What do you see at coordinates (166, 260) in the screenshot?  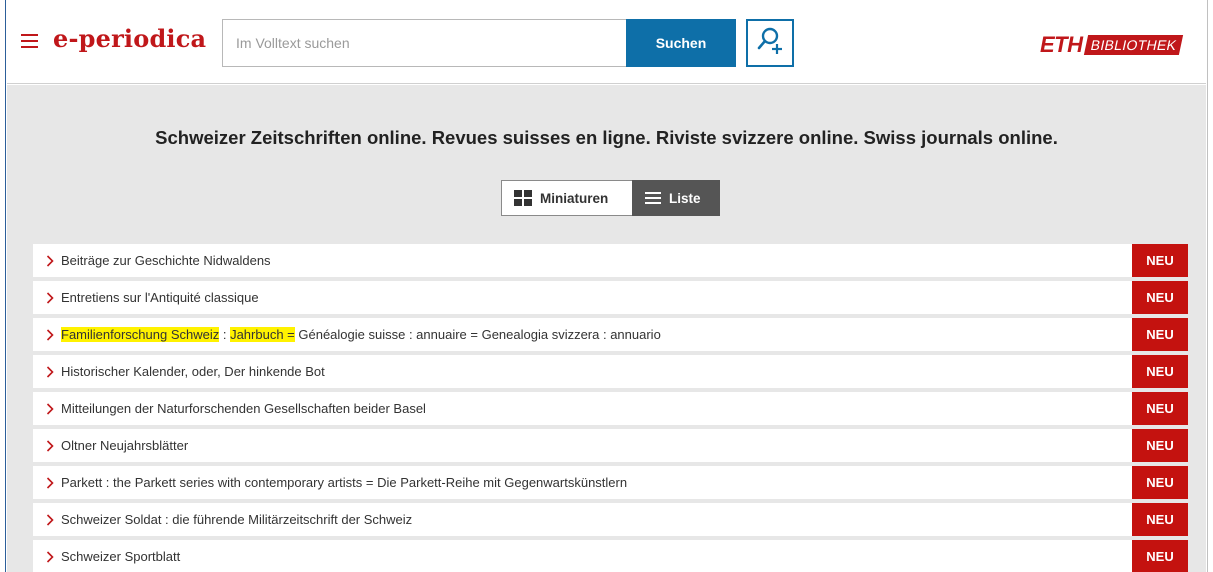 I see `journal-title: Beiträge zur Geschichte Nidwaldens` at bounding box center [166, 260].